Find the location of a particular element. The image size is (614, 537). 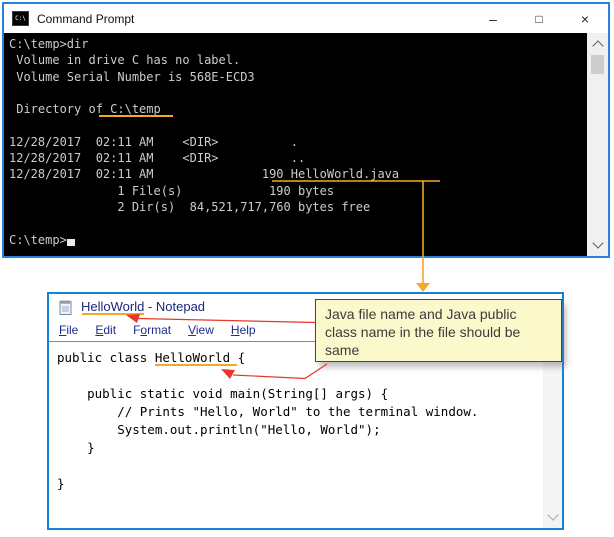

highlight-underline-title is located at coordinates (113, 314).